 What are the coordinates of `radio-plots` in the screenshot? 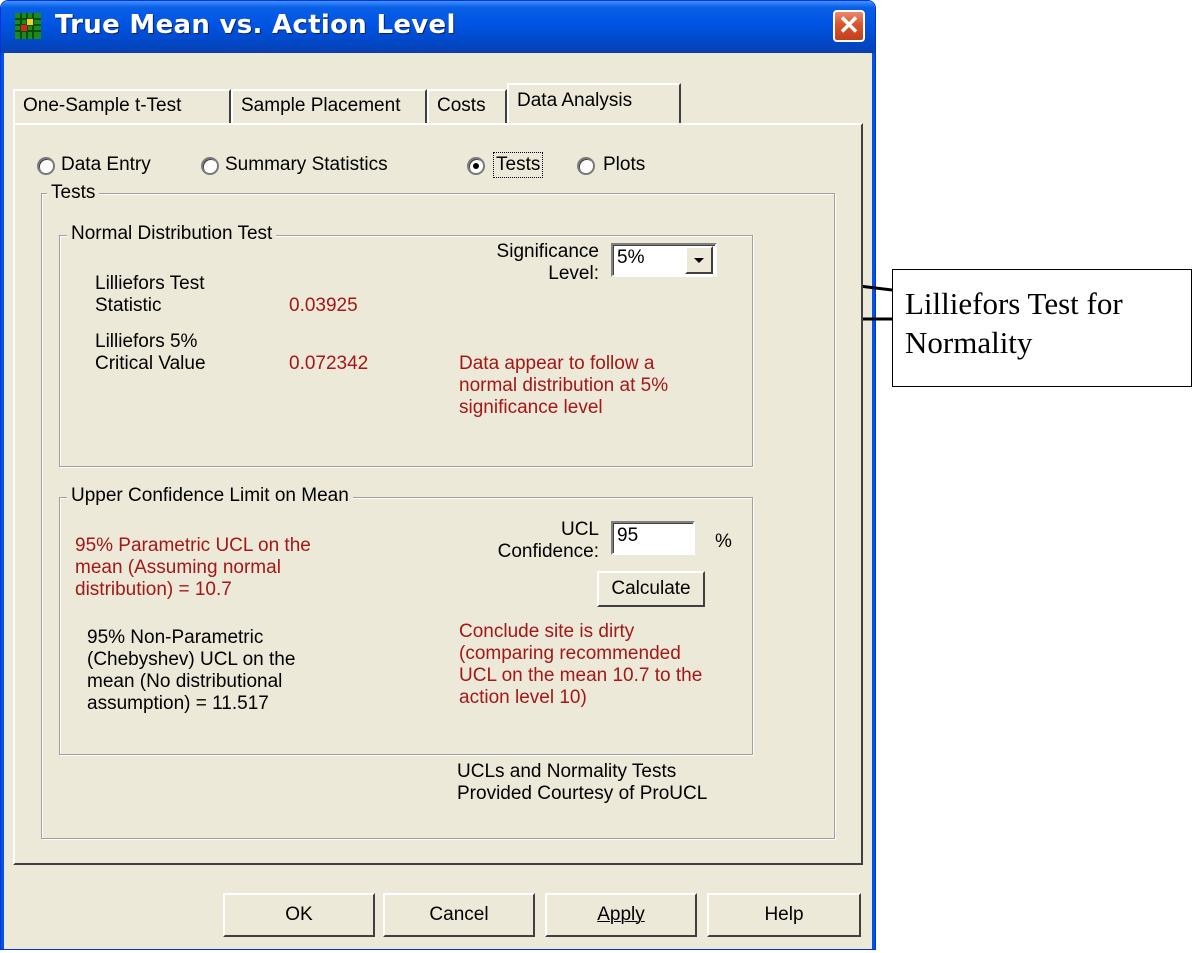 It's located at (586, 166).